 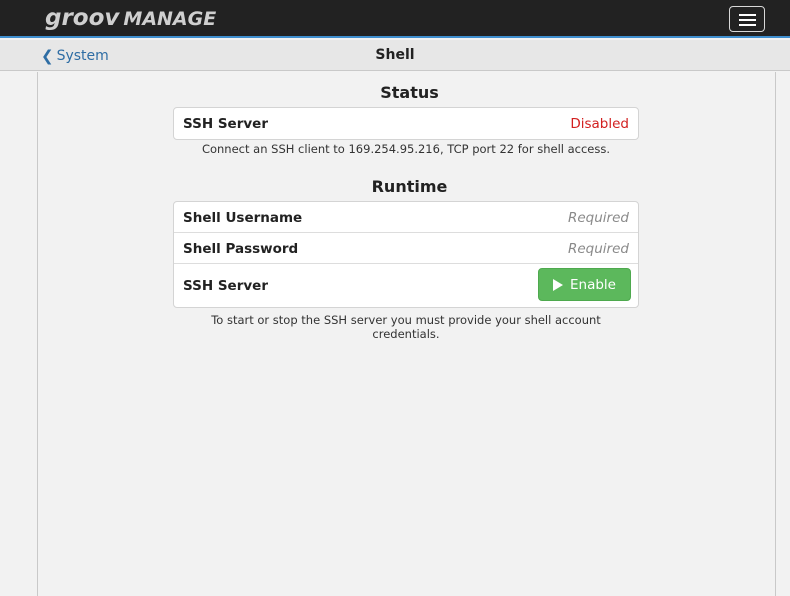 I want to click on shell-username-input: Required, so click(x=598, y=218).